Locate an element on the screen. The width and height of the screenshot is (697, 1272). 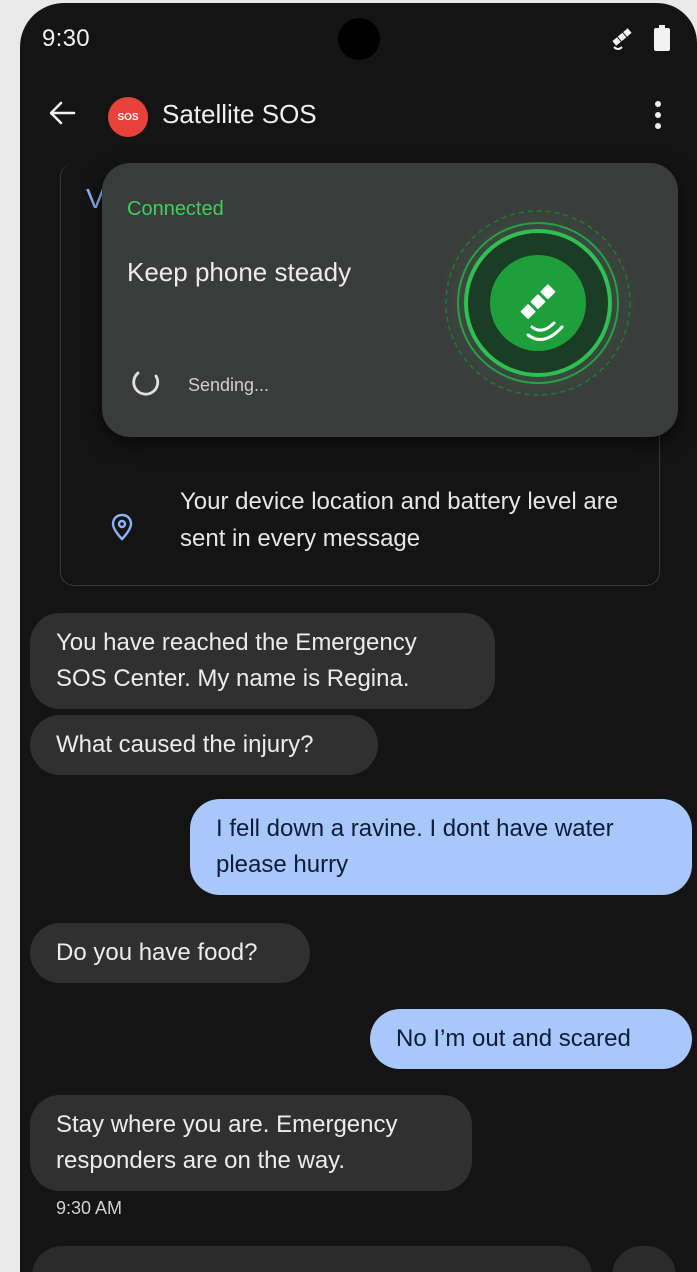
instruction-text: Keep phone steady is located at coordinates (239, 272).